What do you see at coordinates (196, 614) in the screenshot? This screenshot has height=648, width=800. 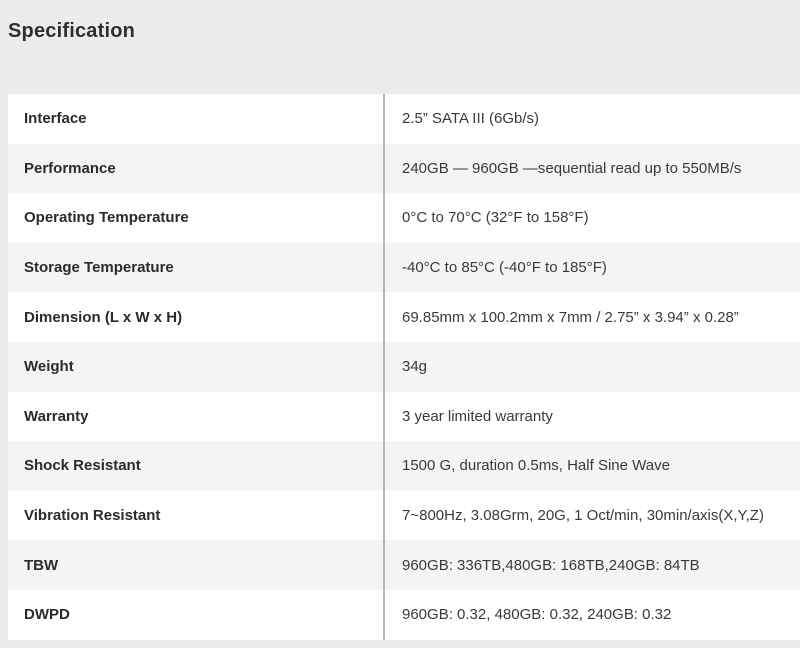 I see `spec-label: DWPD` at bounding box center [196, 614].